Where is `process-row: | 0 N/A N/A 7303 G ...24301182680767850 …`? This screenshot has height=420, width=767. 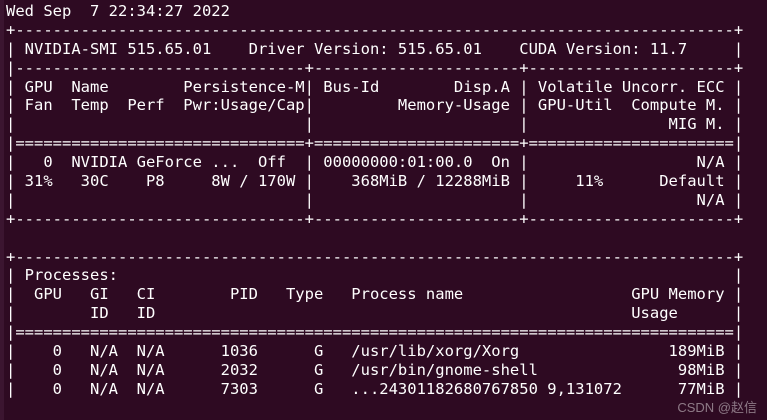
process-row: | 0 N/A N/A 7303 G ...24301182680767850 … is located at coordinates (375, 388).